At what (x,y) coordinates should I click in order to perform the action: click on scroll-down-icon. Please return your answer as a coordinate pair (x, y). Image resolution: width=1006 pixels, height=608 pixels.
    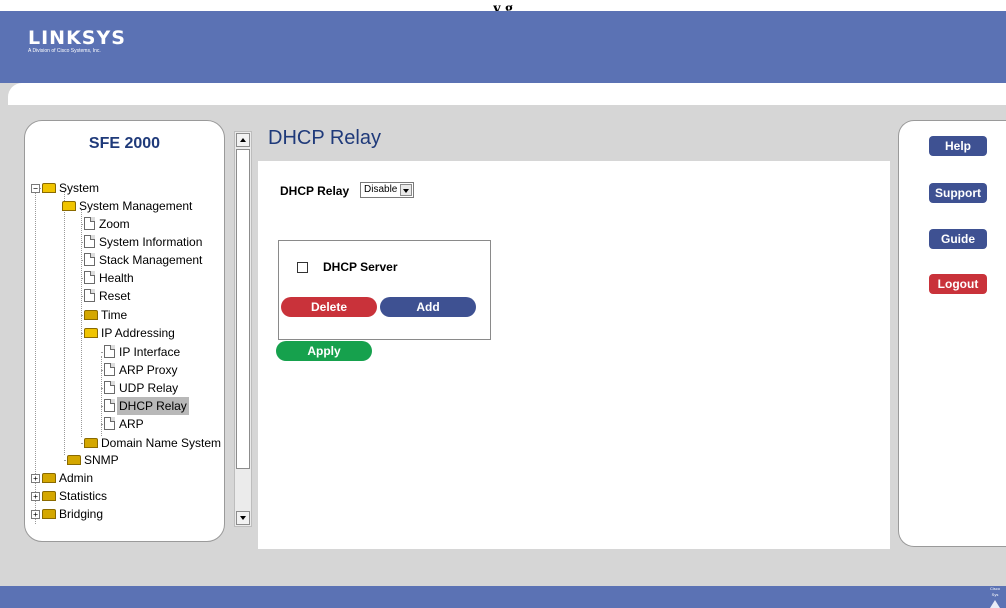
    Looking at the image, I should click on (243, 518).